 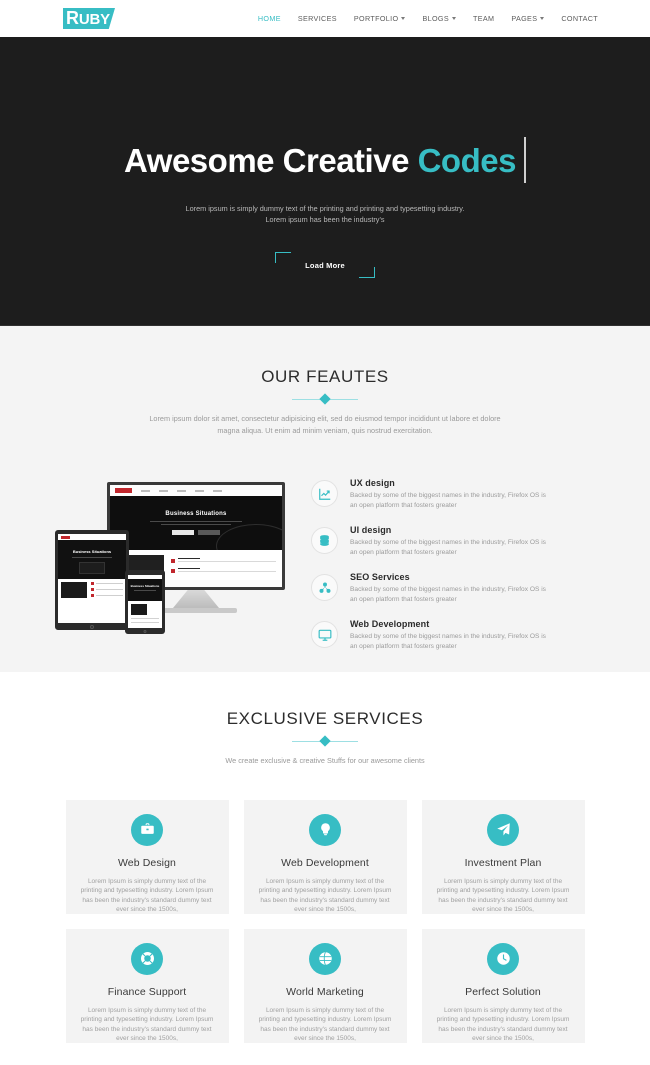 I want to click on feature-title: Web Development, so click(x=390, y=624).